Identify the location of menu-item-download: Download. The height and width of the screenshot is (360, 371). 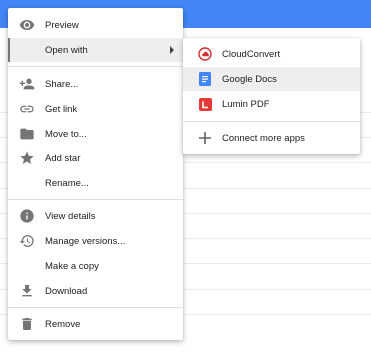
(95, 291).